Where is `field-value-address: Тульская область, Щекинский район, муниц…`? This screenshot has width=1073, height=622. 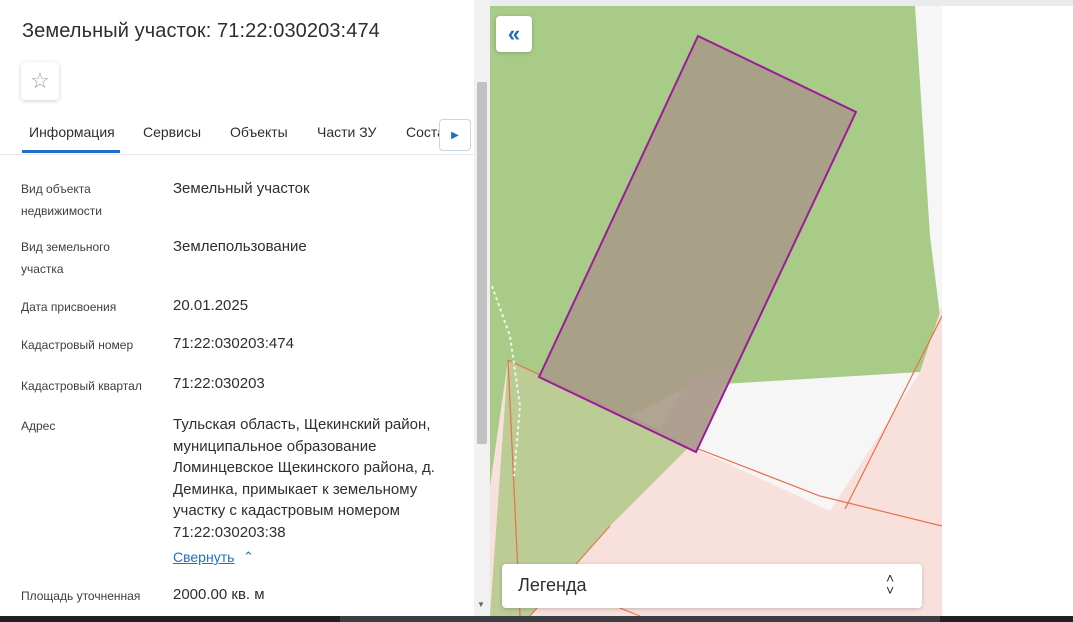 field-value-address: Тульская область, Щекинский район, муниц… is located at coordinates (304, 478).